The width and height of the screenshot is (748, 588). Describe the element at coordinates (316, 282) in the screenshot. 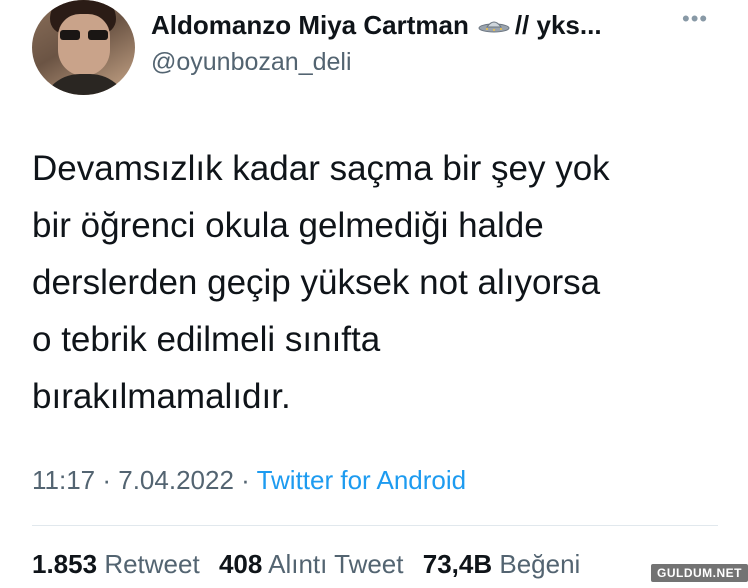

I see `tweet-line: derslerden geçip yüksek not alıyorsa` at that location.